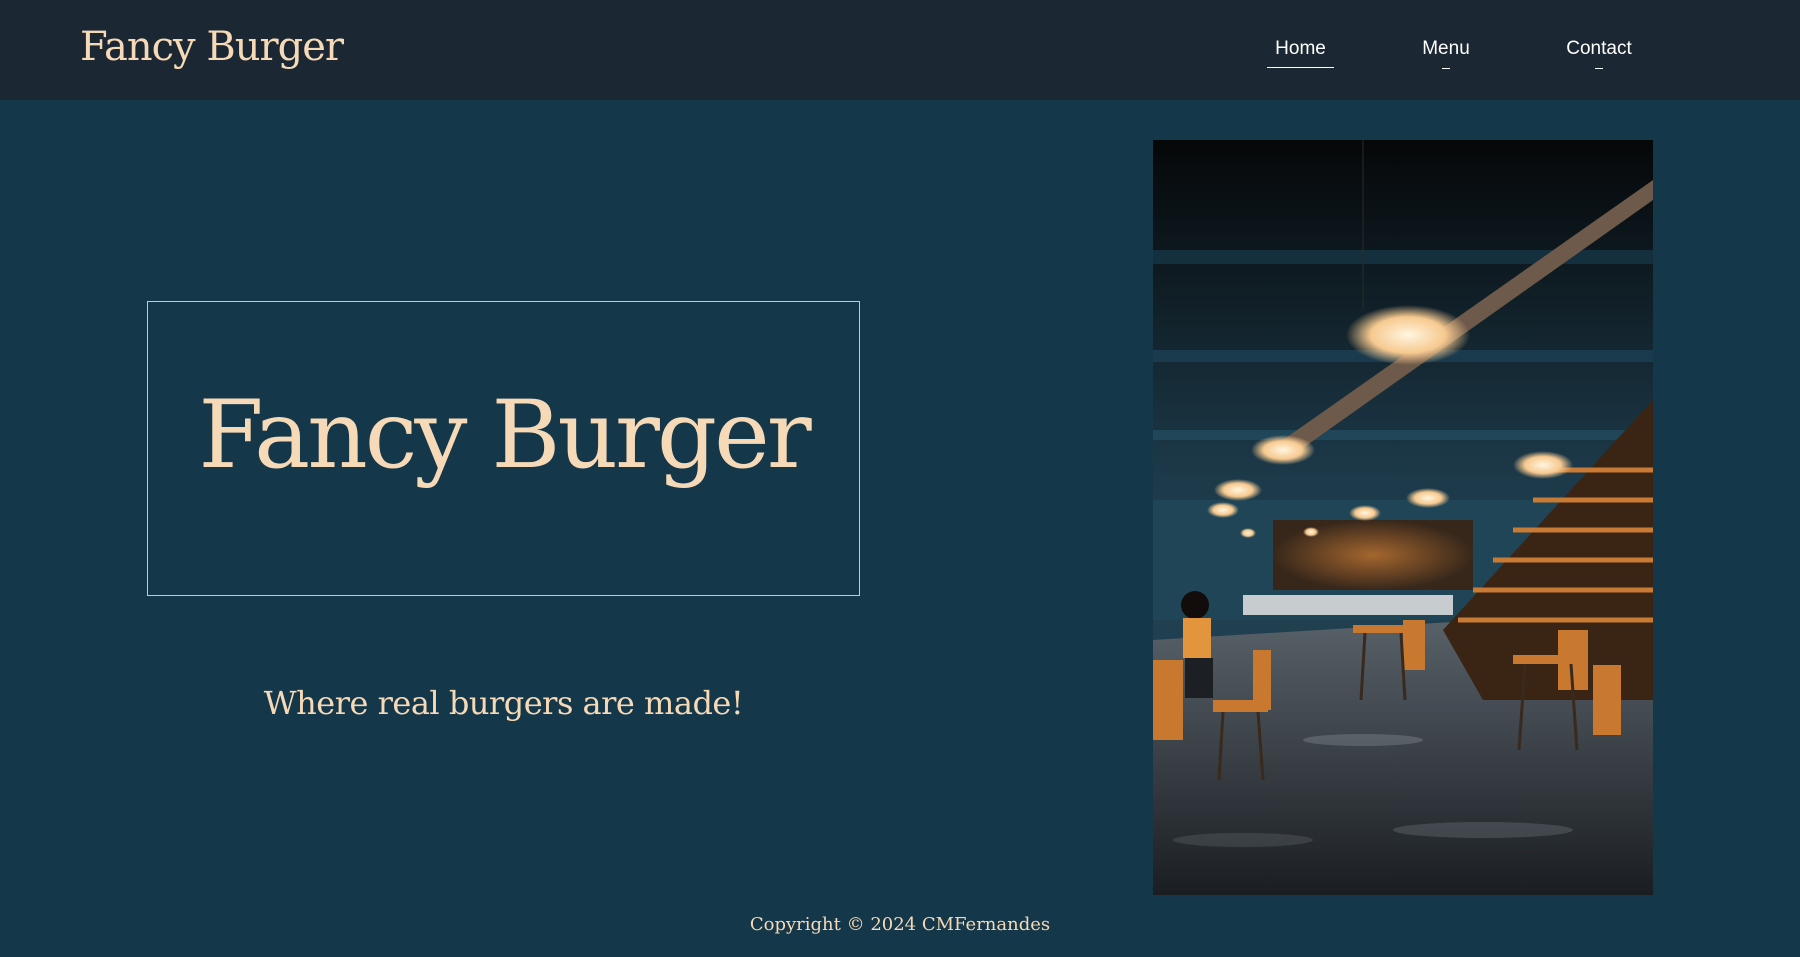 The image size is (1800, 957). What do you see at coordinates (503, 703) in the screenshot?
I see `hero-tagline: Where real burgers are made!` at bounding box center [503, 703].